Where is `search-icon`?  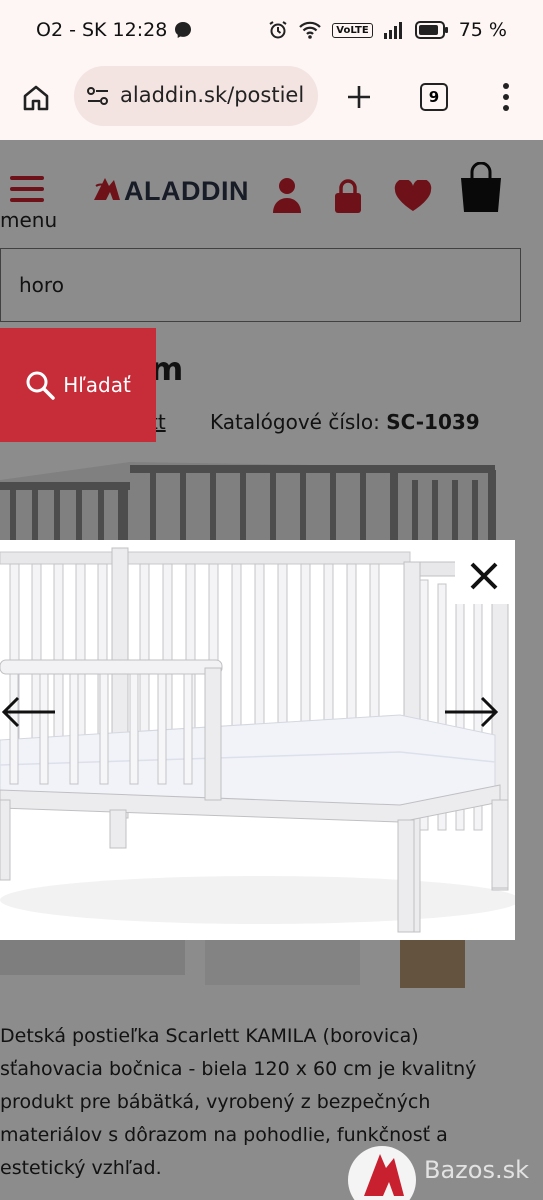
search-icon is located at coordinates (40, 385).